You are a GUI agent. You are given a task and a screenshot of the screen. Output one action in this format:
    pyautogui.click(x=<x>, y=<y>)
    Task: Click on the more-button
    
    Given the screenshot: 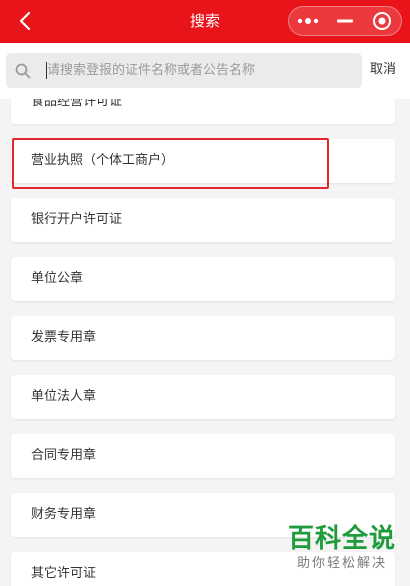 What is the action you would take?
    pyautogui.click(x=307, y=21)
    